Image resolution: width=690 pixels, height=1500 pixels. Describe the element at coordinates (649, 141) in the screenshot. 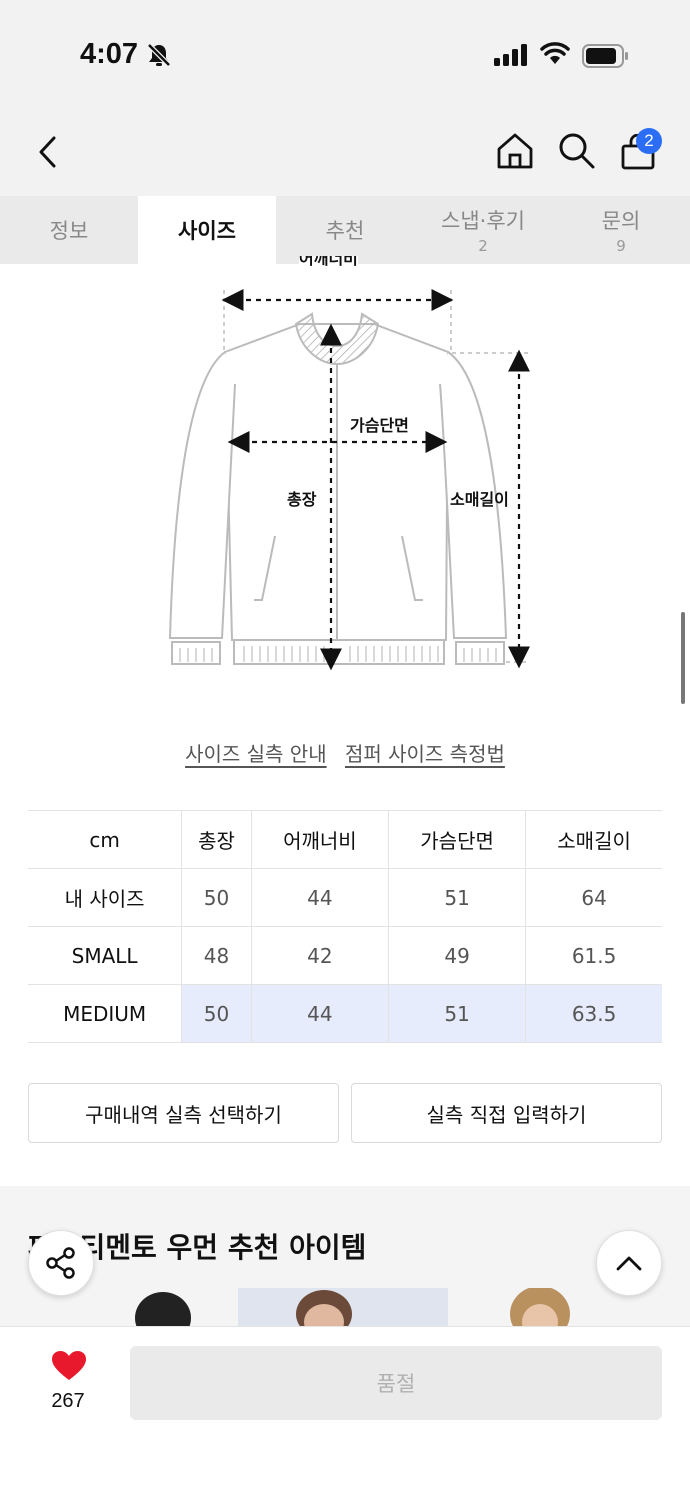

I see `cart-count-badge: 2` at that location.